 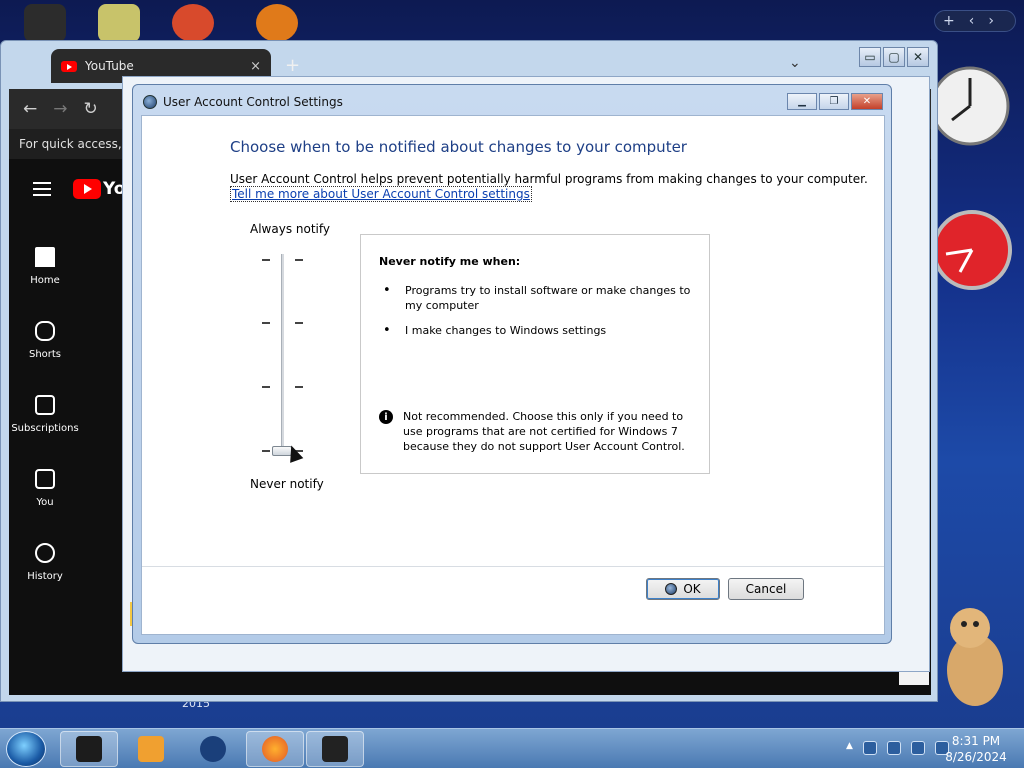 I want to click on clock-gadget-white, so click(x=970, y=106).